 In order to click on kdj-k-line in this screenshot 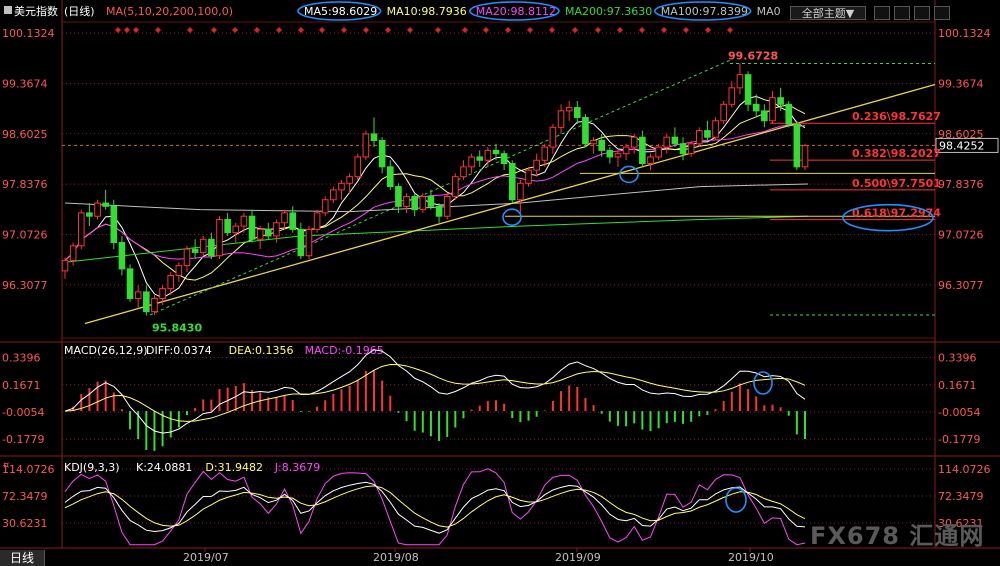, I will do `click(435, 507)`.